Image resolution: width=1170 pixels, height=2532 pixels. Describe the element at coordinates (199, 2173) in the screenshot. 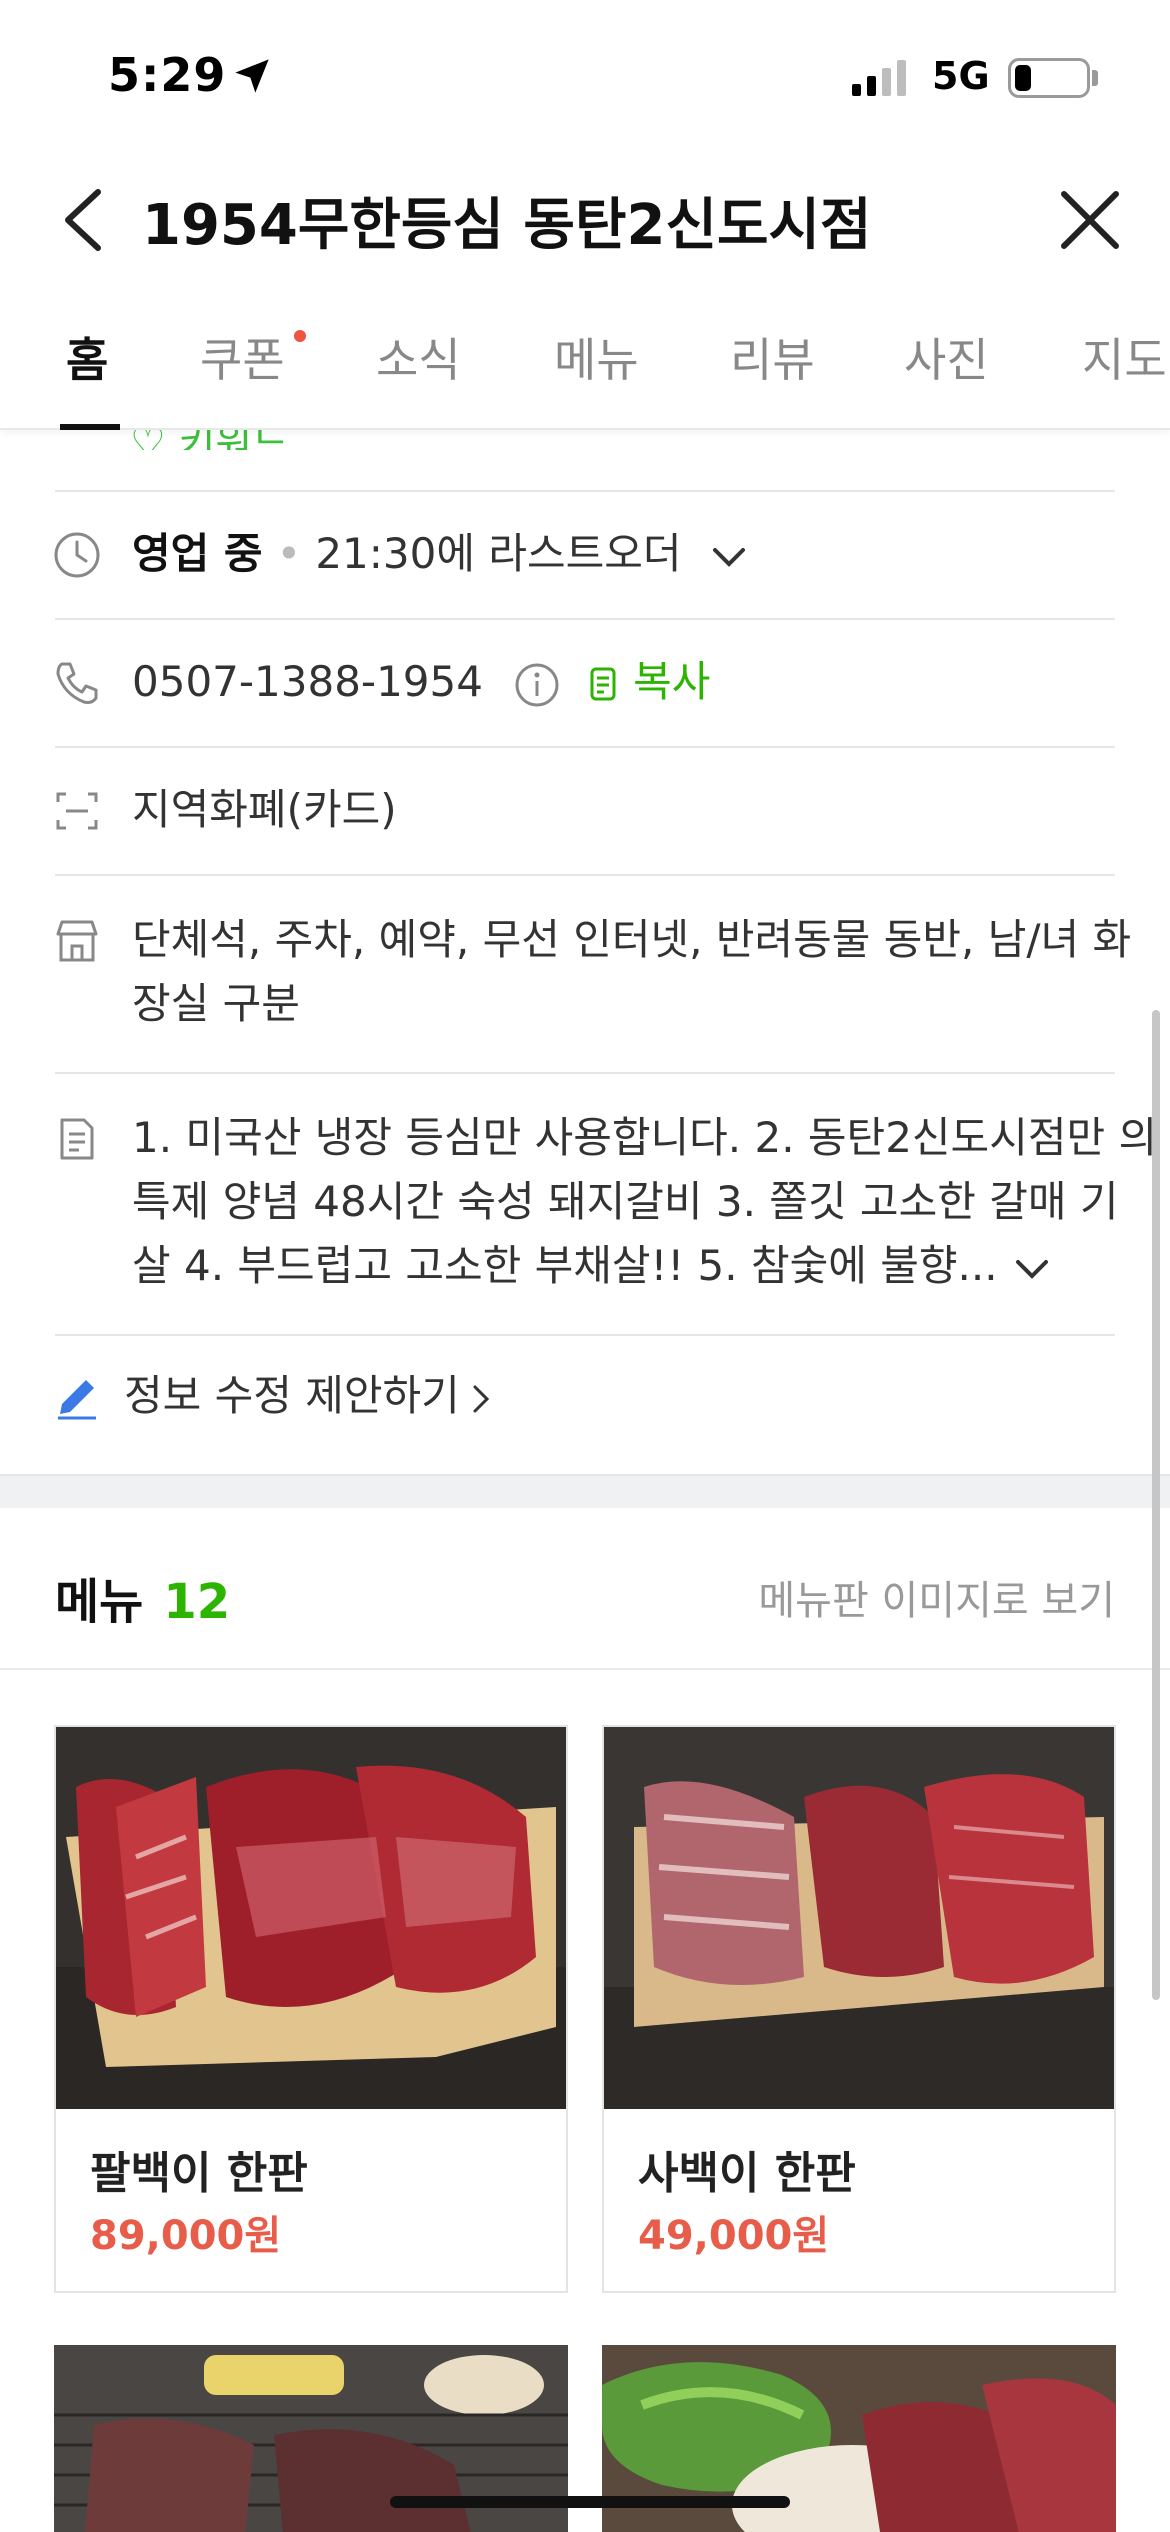

I see `menu-item-name: 팔백이 한판` at that location.